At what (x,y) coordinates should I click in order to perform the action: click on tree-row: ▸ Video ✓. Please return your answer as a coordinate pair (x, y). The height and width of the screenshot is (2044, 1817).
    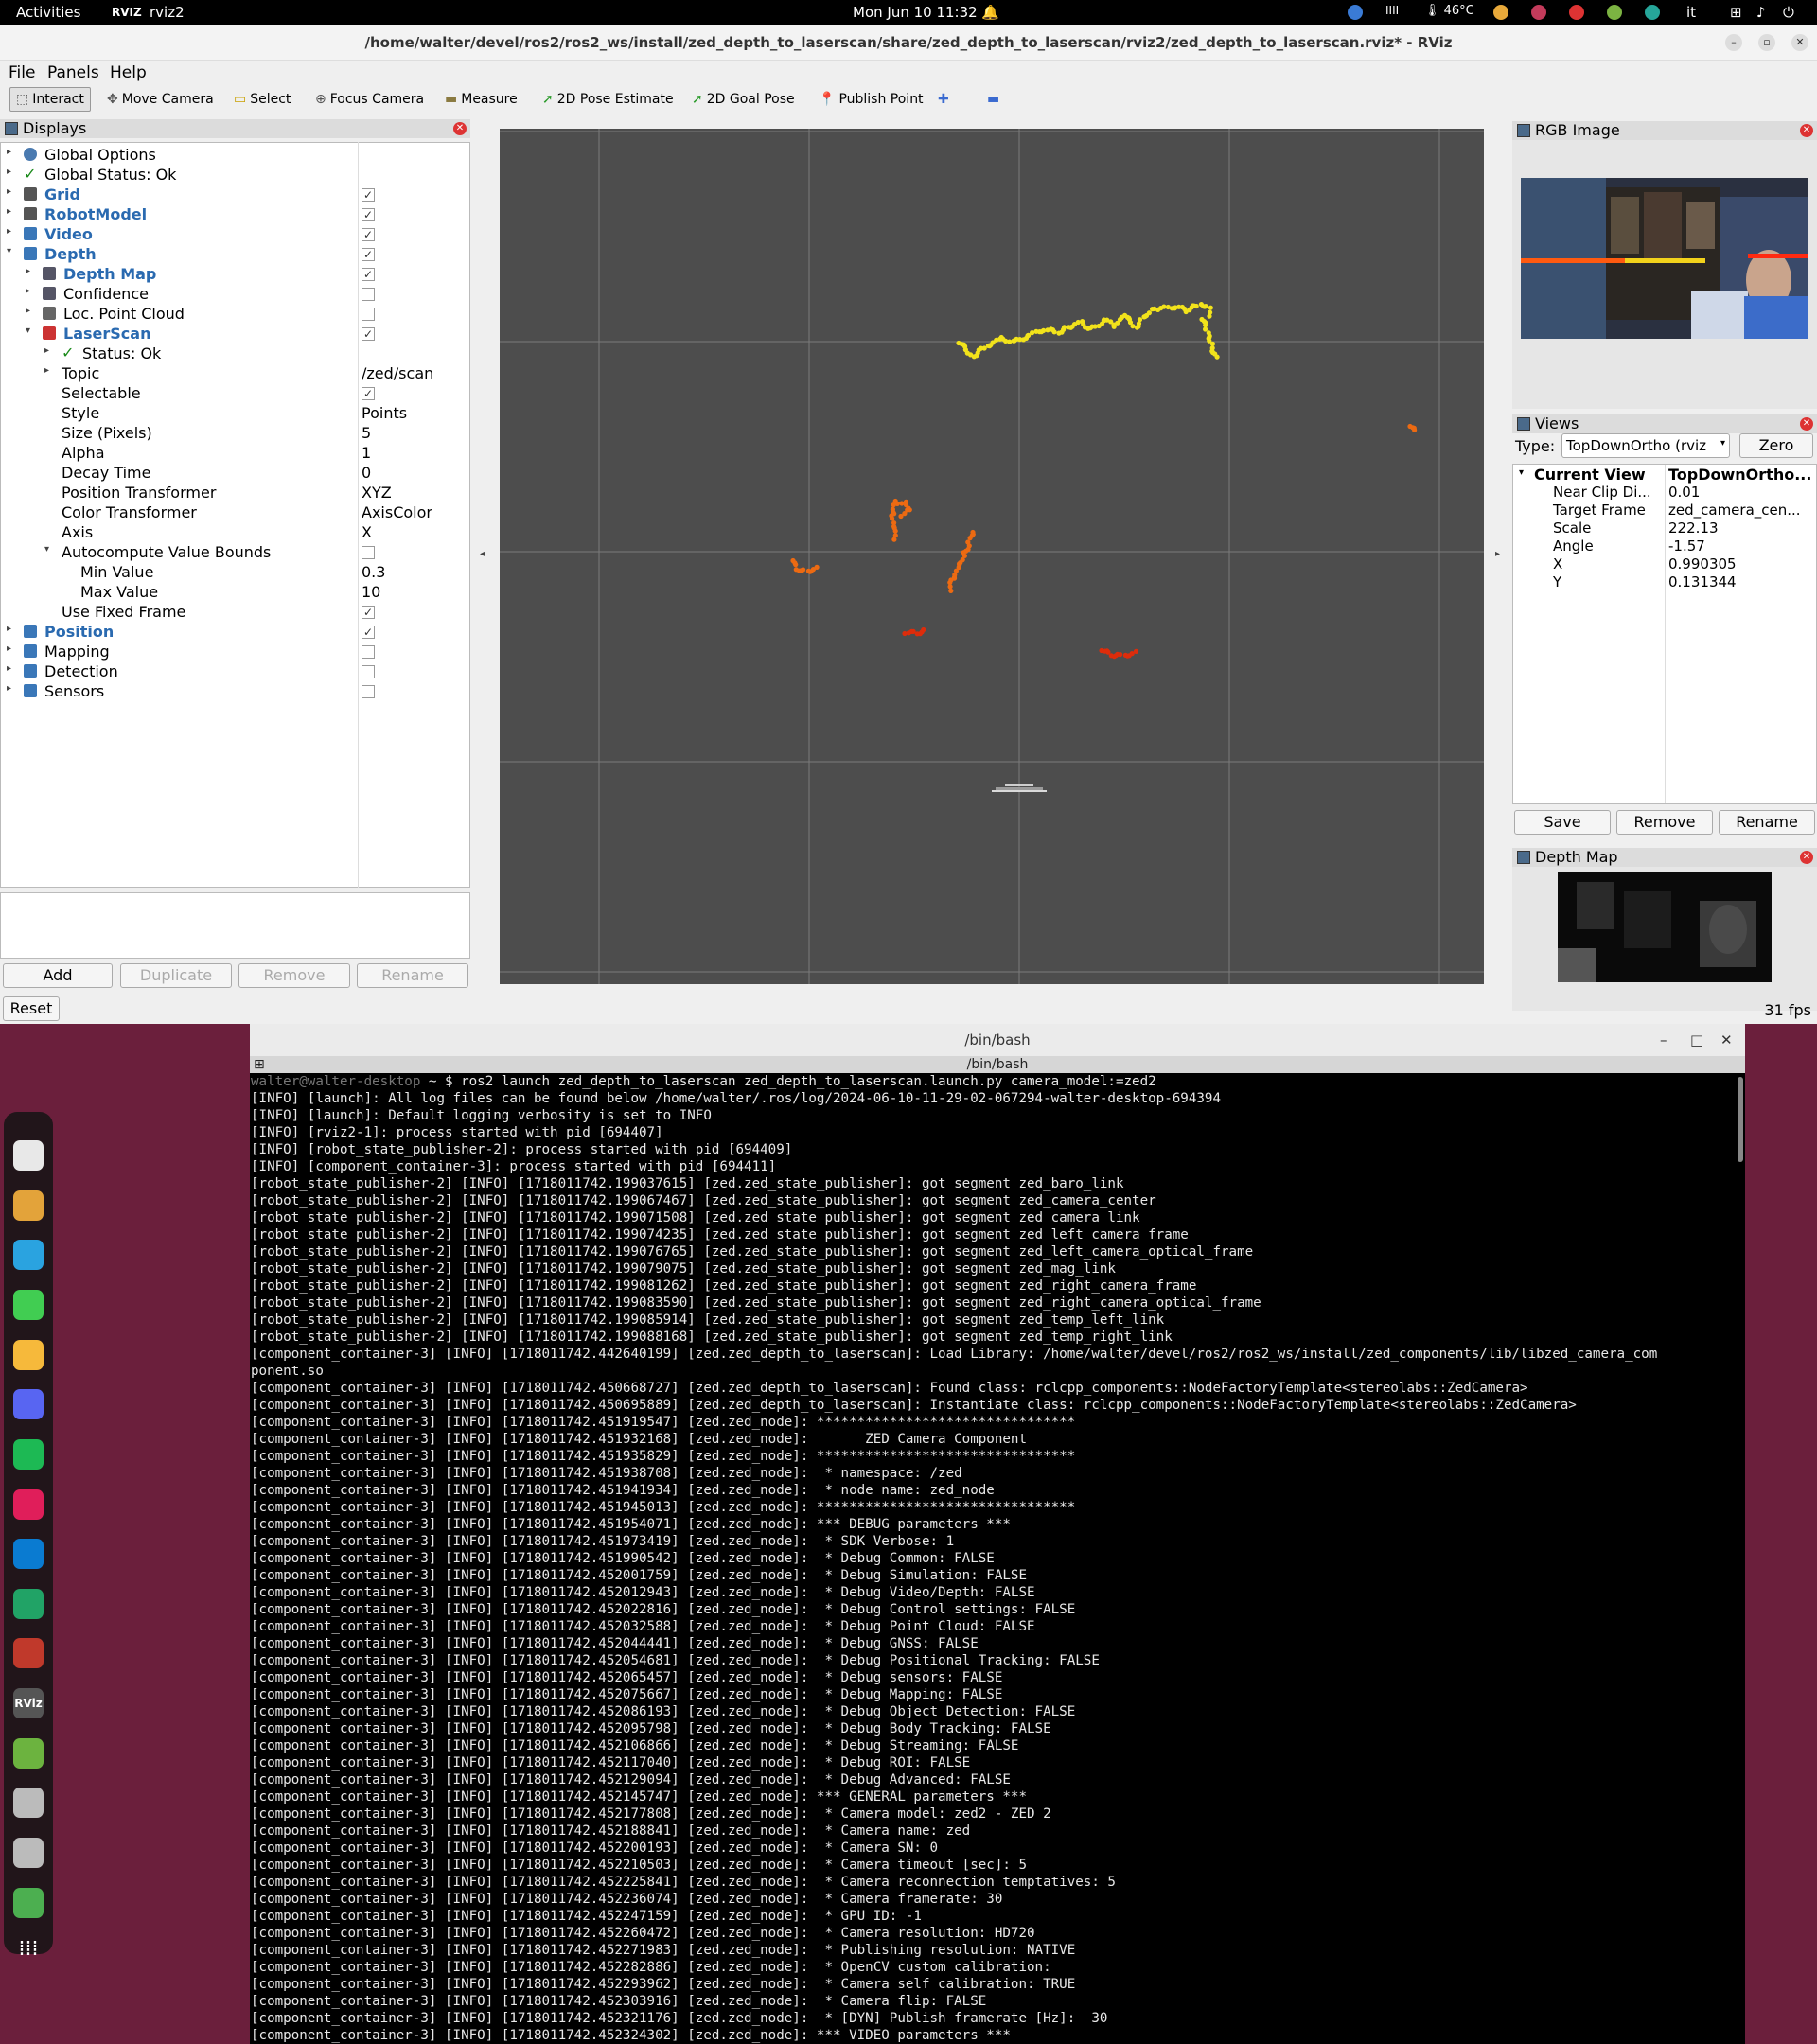
    Looking at the image, I should click on (235, 234).